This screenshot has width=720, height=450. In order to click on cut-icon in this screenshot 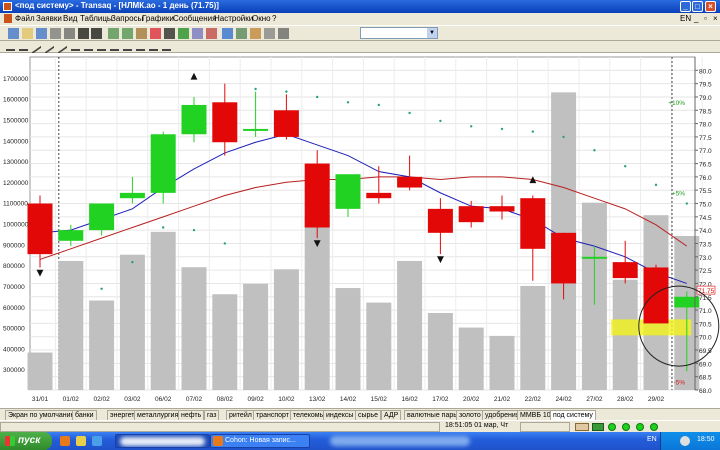, I will do `click(69, 33)`.